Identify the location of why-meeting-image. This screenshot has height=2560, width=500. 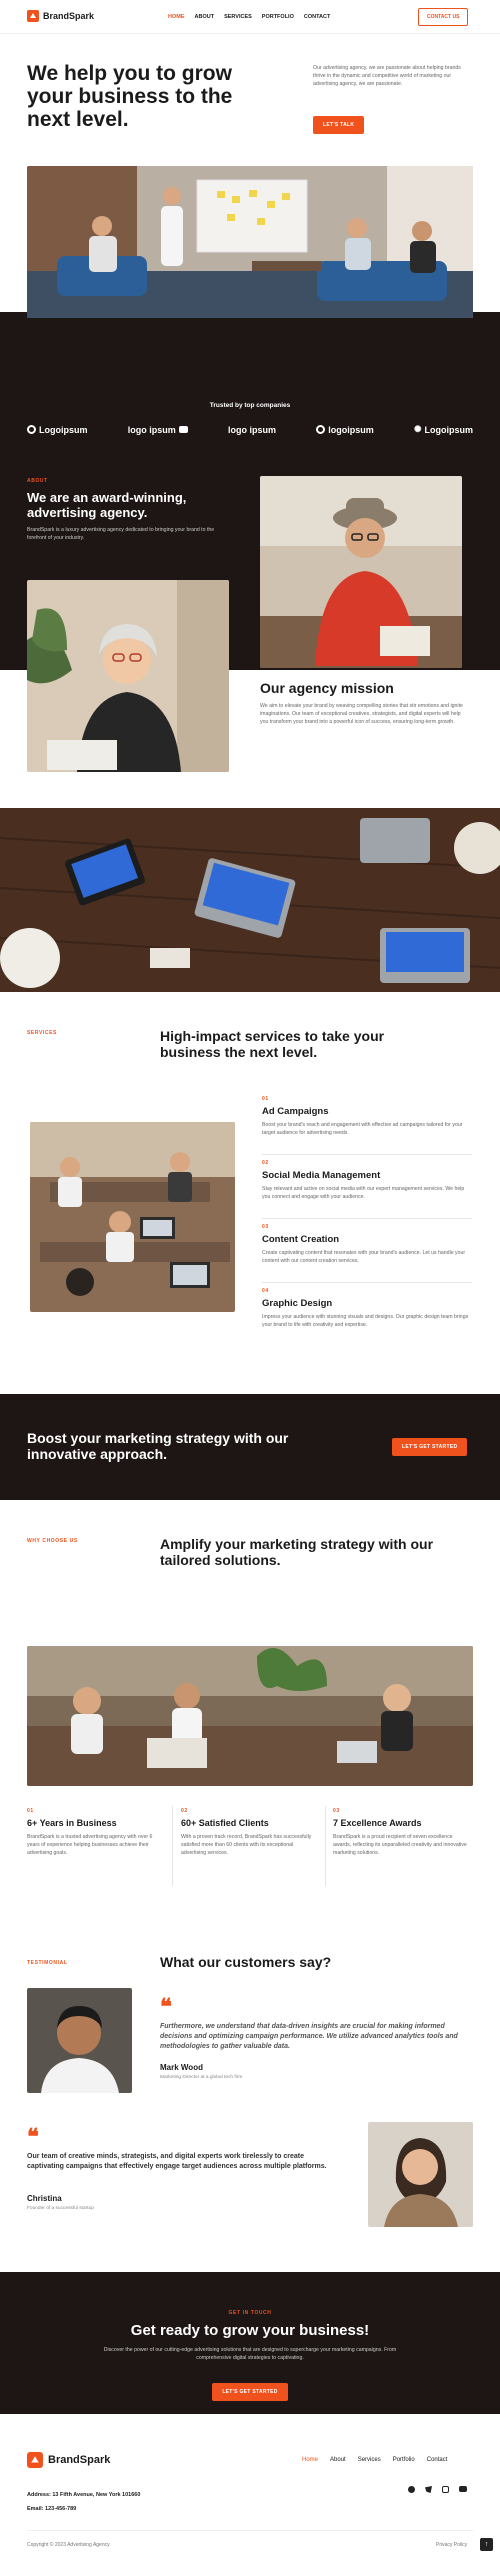
(250, 1716).